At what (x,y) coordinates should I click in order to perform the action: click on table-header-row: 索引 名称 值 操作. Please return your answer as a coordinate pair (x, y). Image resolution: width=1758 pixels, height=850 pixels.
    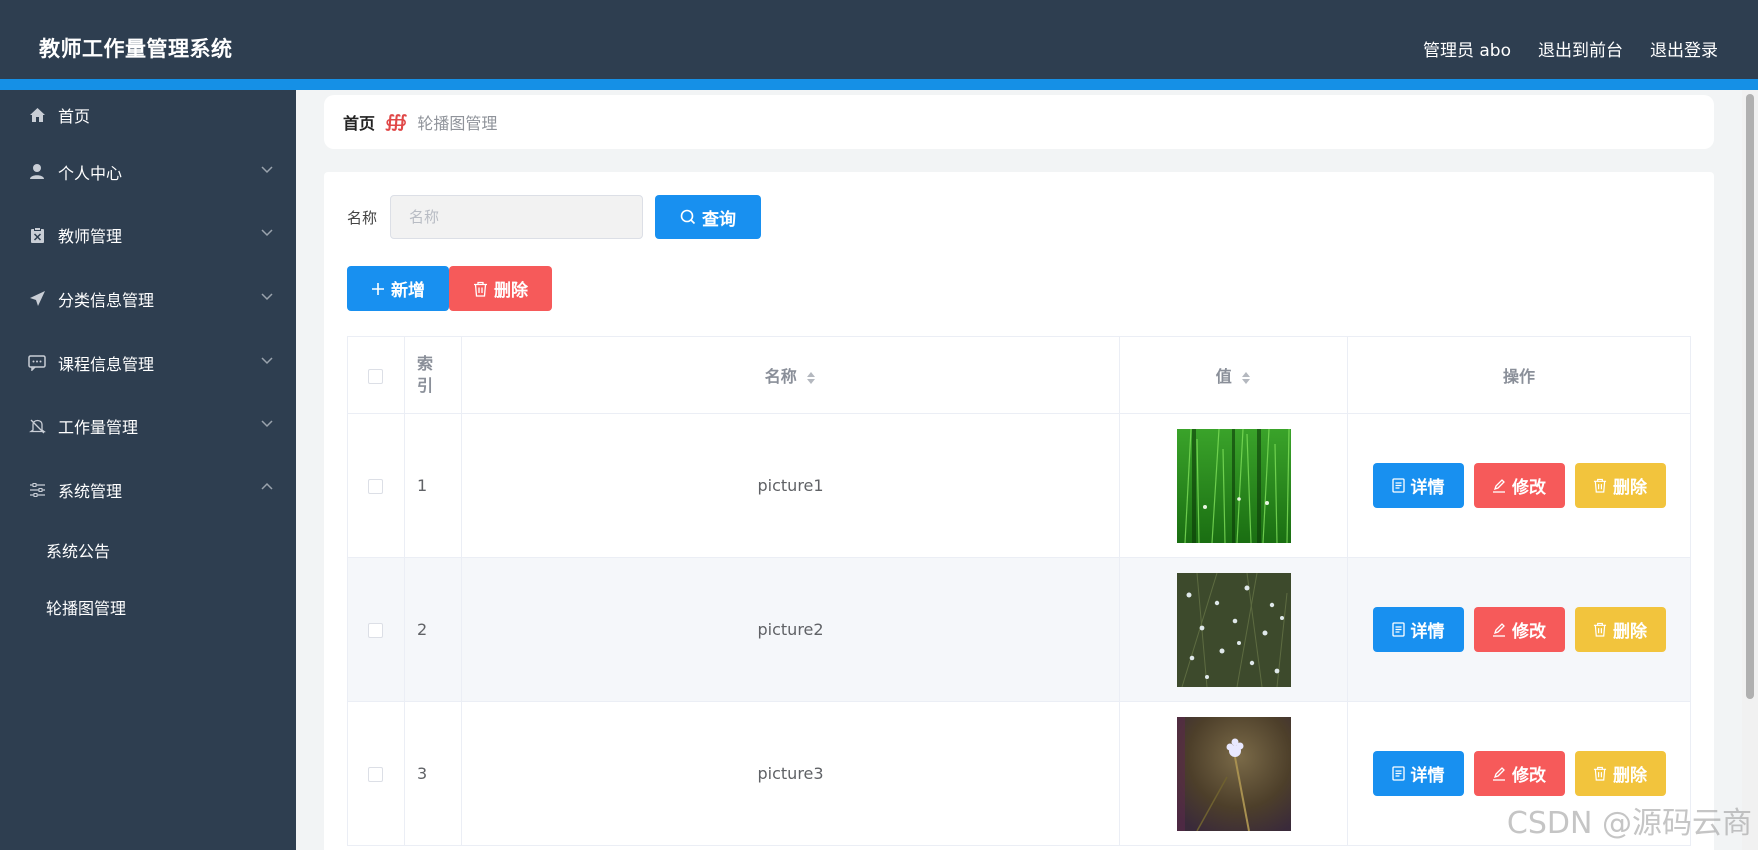
    Looking at the image, I should click on (1019, 375).